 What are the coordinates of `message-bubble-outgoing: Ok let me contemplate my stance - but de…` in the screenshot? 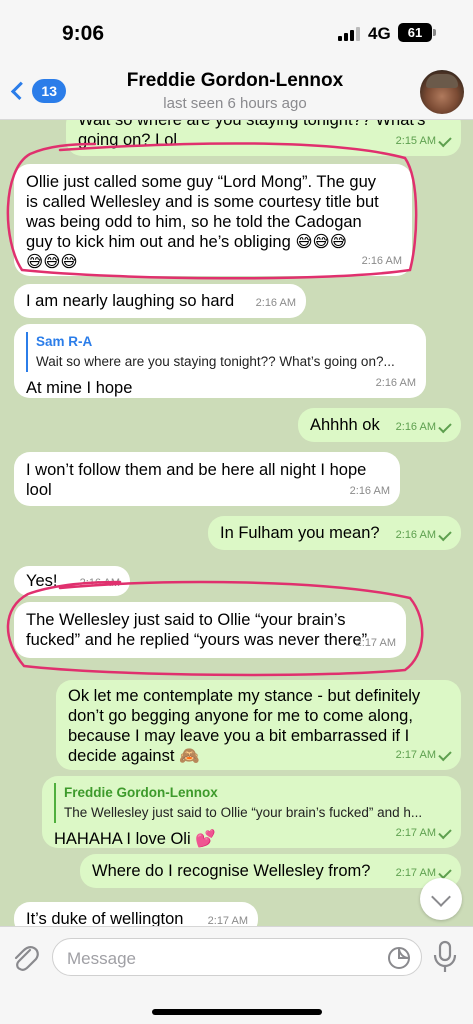 It's located at (258, 725).